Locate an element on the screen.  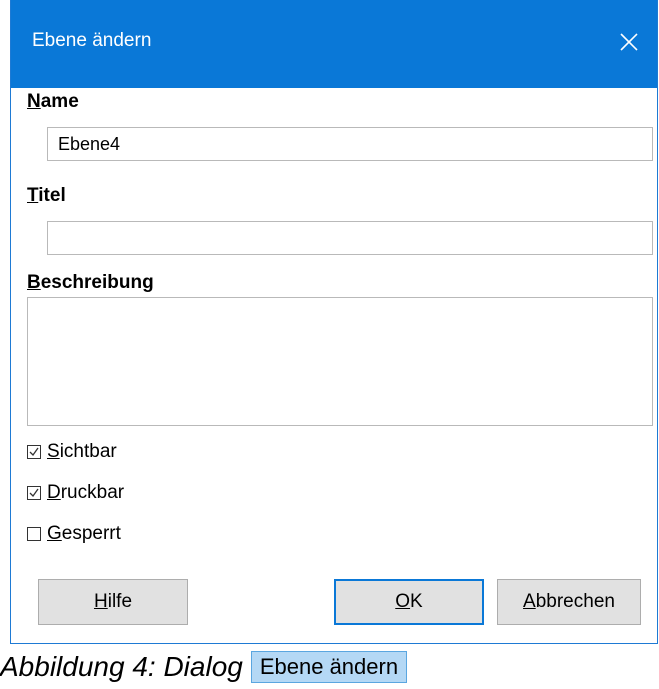
locked-checkbox: Gesperrt is located at coordinates (74, 534).